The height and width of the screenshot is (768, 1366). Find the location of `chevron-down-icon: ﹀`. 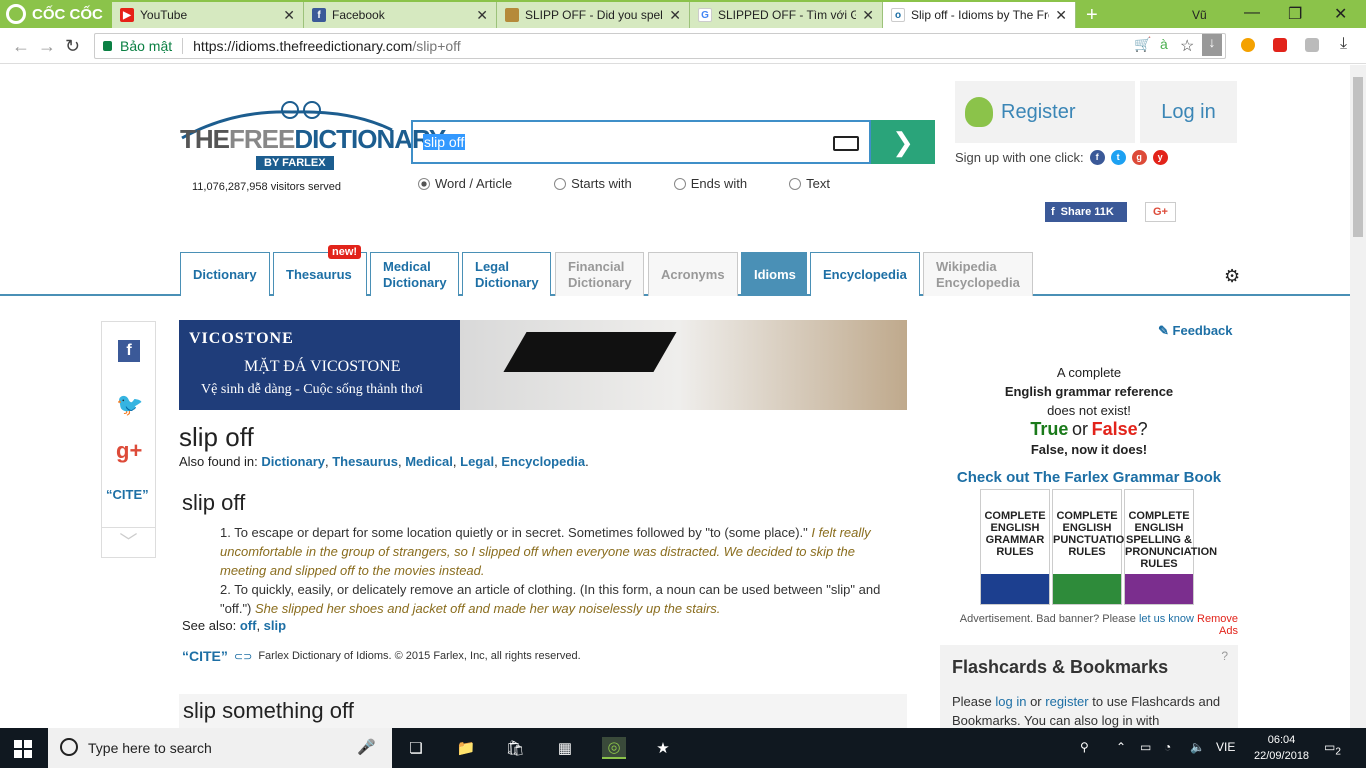

chevron-down-icon: ﹀ is located at coordinates (128, 542).